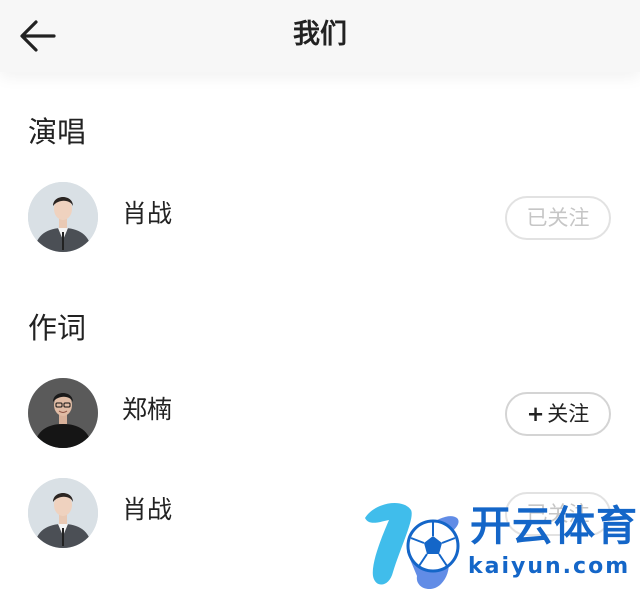  Describe the element at coordinates (320, 412) in the screenshot. I see `list-item: 郑楠 + 关注` at that location.